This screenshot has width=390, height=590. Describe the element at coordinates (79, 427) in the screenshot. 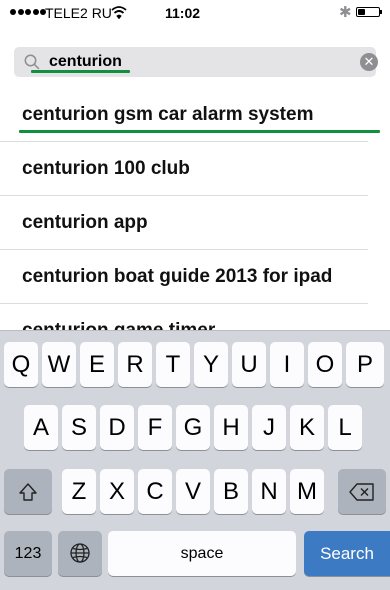

I see `key-s: S` at that location.